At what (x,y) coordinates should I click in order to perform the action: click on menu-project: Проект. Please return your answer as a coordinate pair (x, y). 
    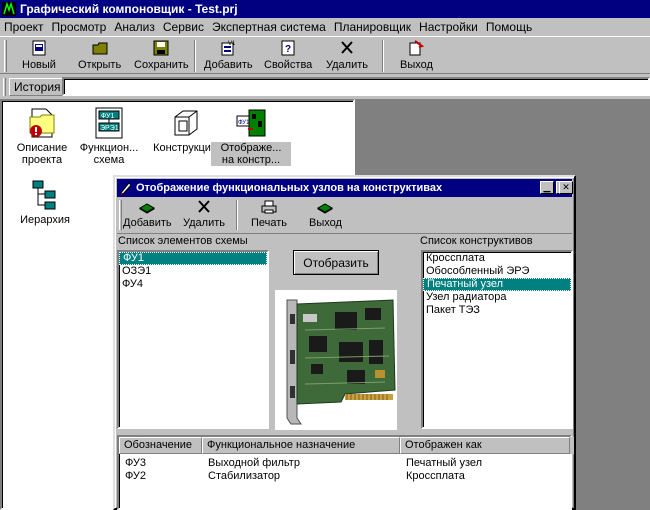
    Looking at the image, I should click on (24, 27).